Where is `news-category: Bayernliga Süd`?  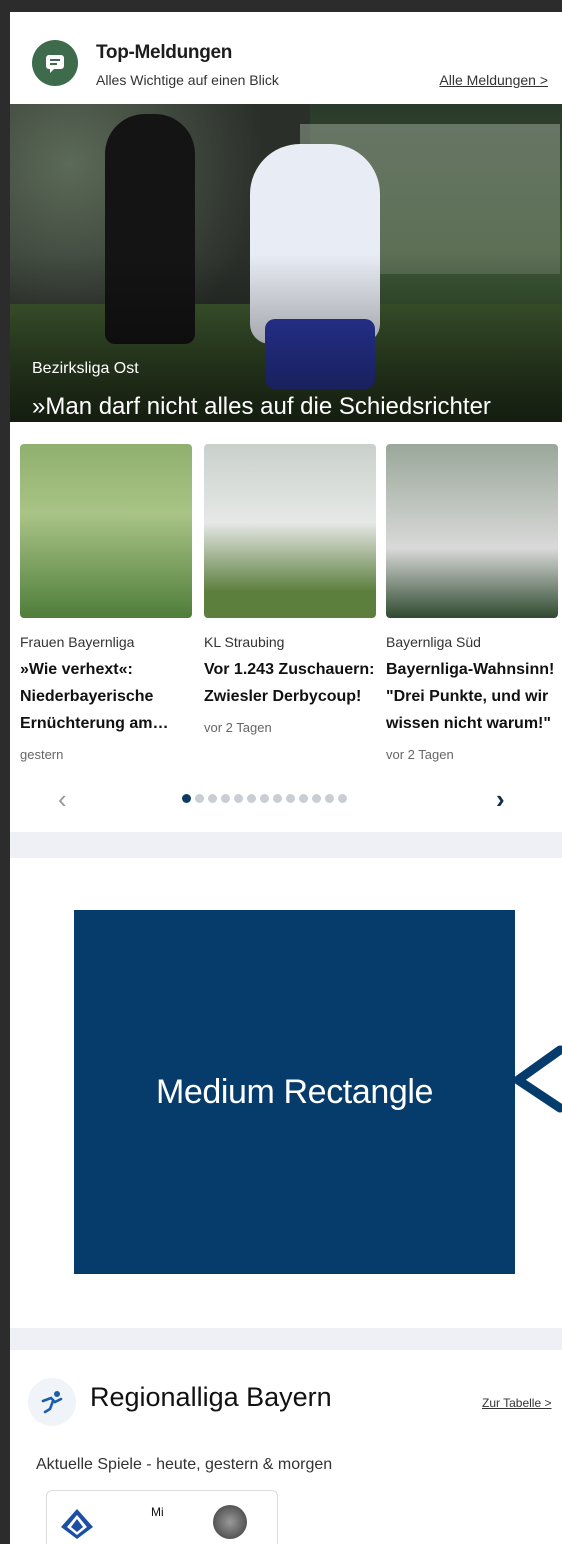 news-category: Bayernliga Süd is located at coordinates (433, 642).